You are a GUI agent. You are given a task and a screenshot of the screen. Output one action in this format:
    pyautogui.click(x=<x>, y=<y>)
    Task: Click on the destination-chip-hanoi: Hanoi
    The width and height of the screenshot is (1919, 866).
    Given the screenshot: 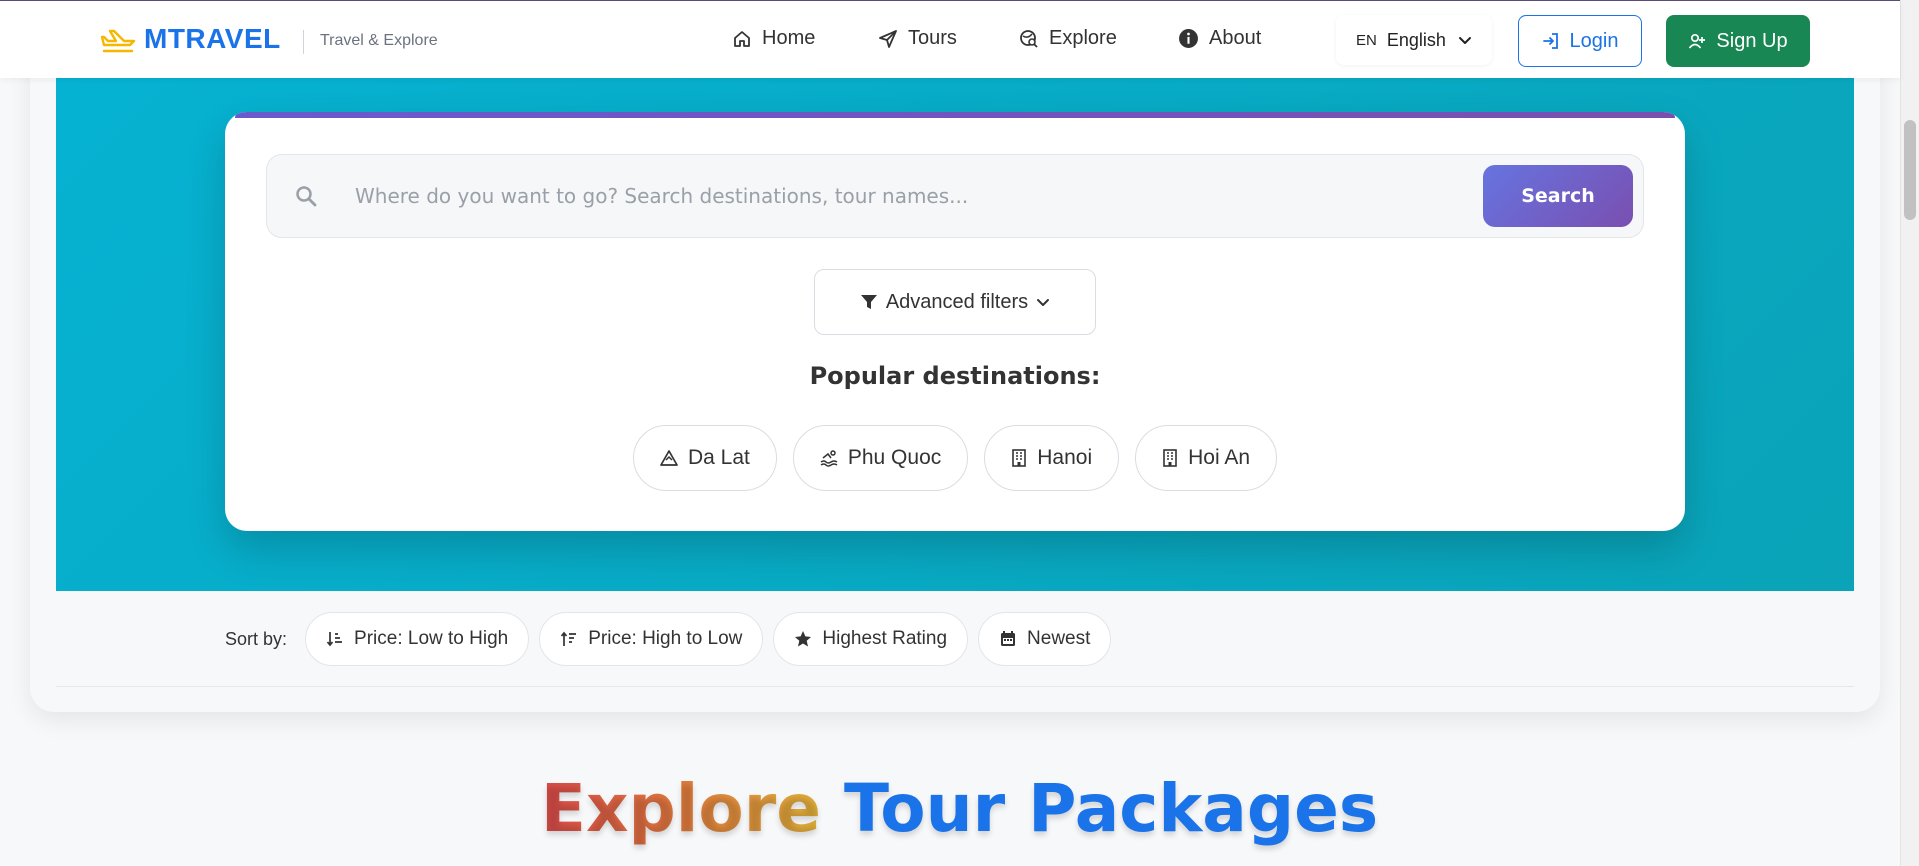 What is the action you would take?
    pyautogui.click(x=1052, y=458)
    